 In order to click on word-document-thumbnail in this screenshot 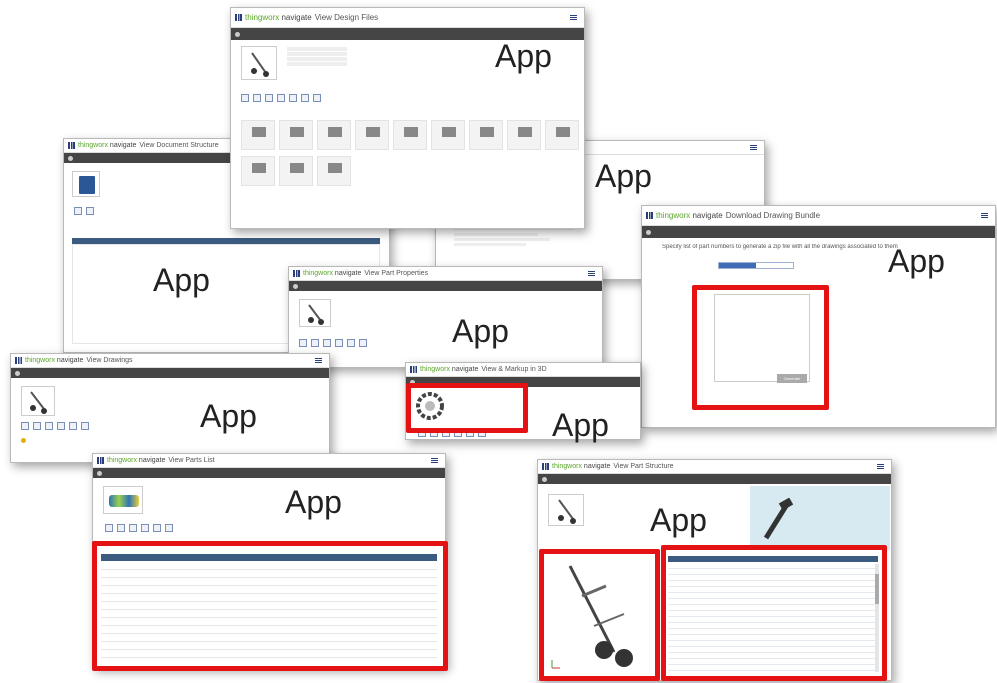, I will do `click(86, 184)`.